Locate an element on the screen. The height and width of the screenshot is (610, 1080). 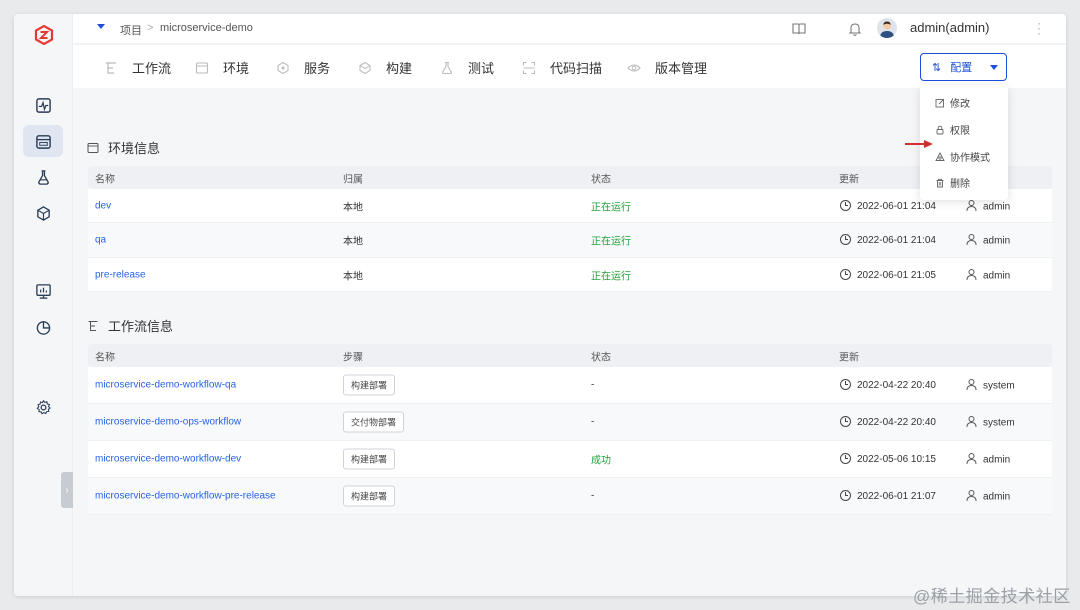
monitor-chart-icon is located at coordinates (43, 291).